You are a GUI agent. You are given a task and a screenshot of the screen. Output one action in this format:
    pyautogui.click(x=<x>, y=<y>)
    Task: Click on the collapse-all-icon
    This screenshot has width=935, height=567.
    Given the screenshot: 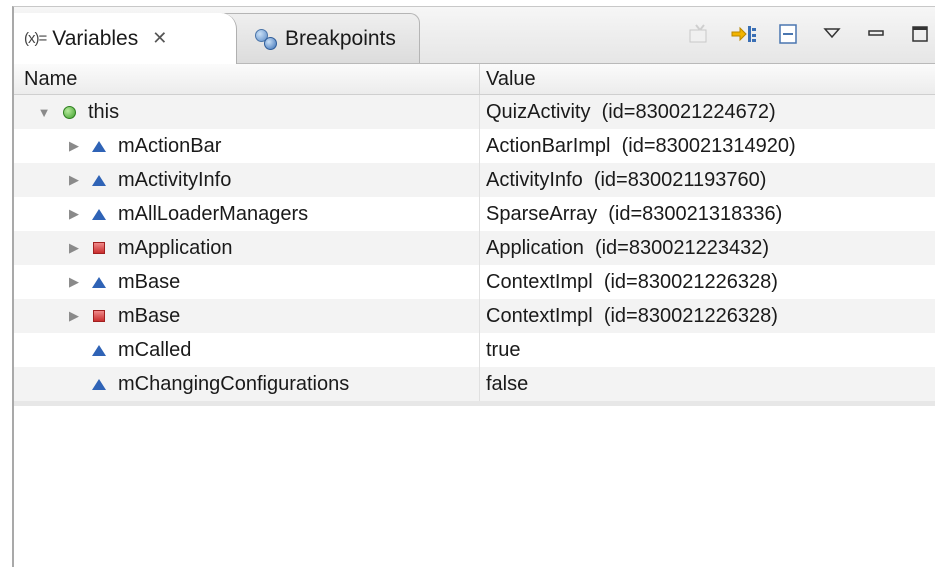 What is the action you would take?
    pyautogui.click(x=788, y=34)
    